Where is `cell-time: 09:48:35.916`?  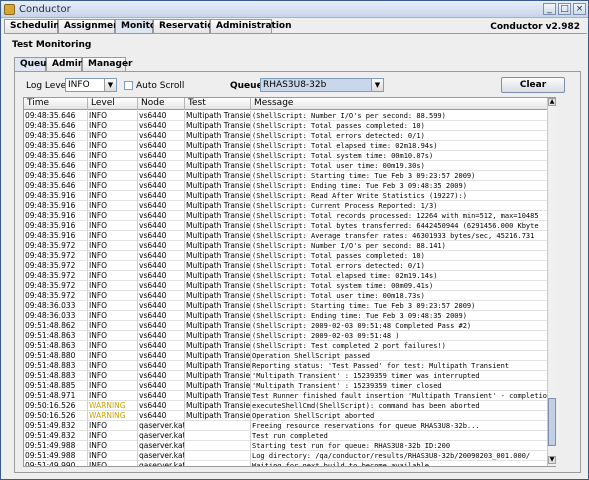
cell-time: 09:48:35.916 is located at coordinates (56, 206).